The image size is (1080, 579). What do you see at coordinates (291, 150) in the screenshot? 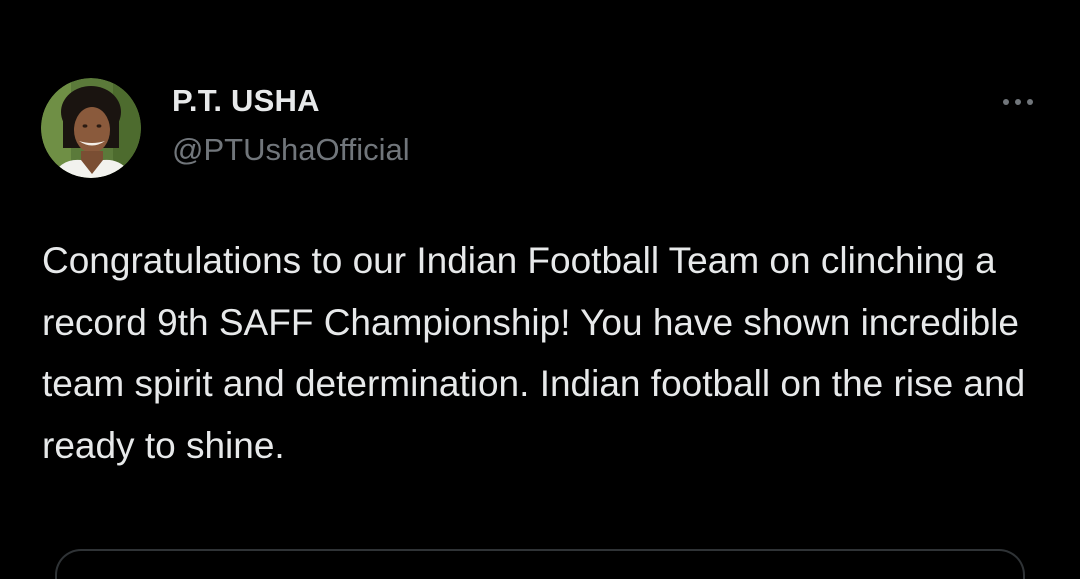
I see `author-handle: @PTUshaOfficial` at bounding box center [291, 150].